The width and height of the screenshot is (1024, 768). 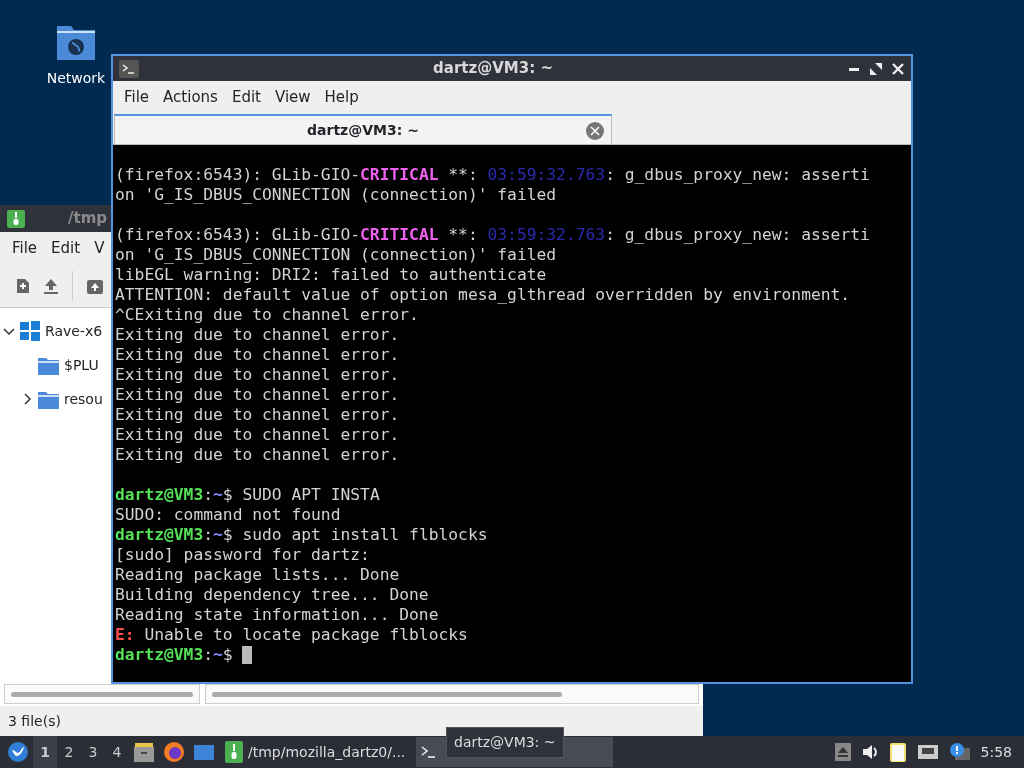 What do you see at coordinates (291, 635) in the screenshot?
I see `terminal-line: E: Unable to locate package flblocks` at bounding box center [291, 635].